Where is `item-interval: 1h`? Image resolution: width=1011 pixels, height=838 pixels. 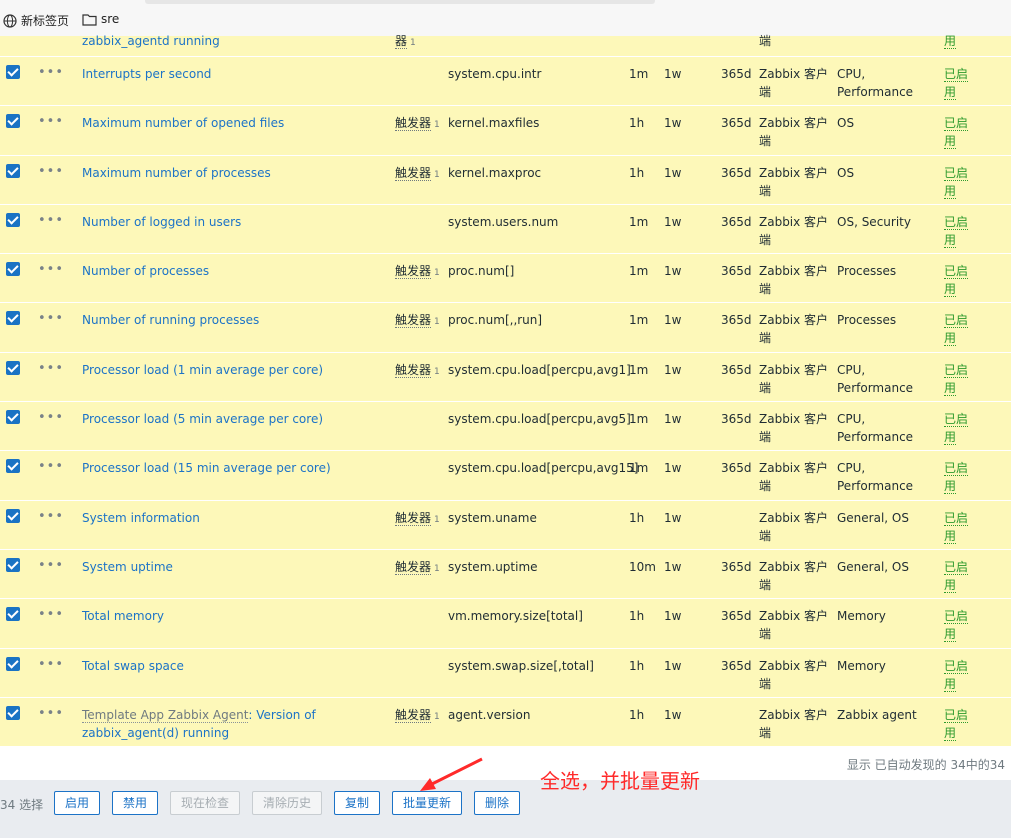 item-interval: 1h is located at coordinates (637, 665).